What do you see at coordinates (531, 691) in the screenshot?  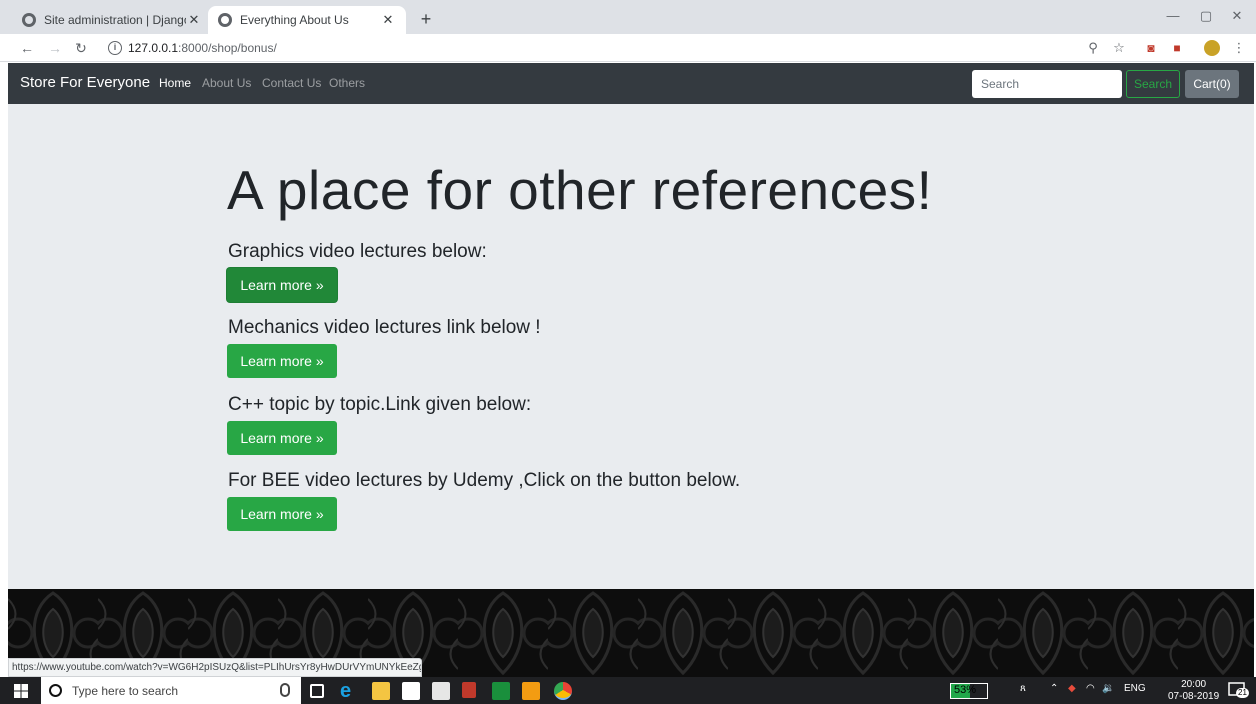 I see `sublime-text-icon` at bounding box center [531, 691].